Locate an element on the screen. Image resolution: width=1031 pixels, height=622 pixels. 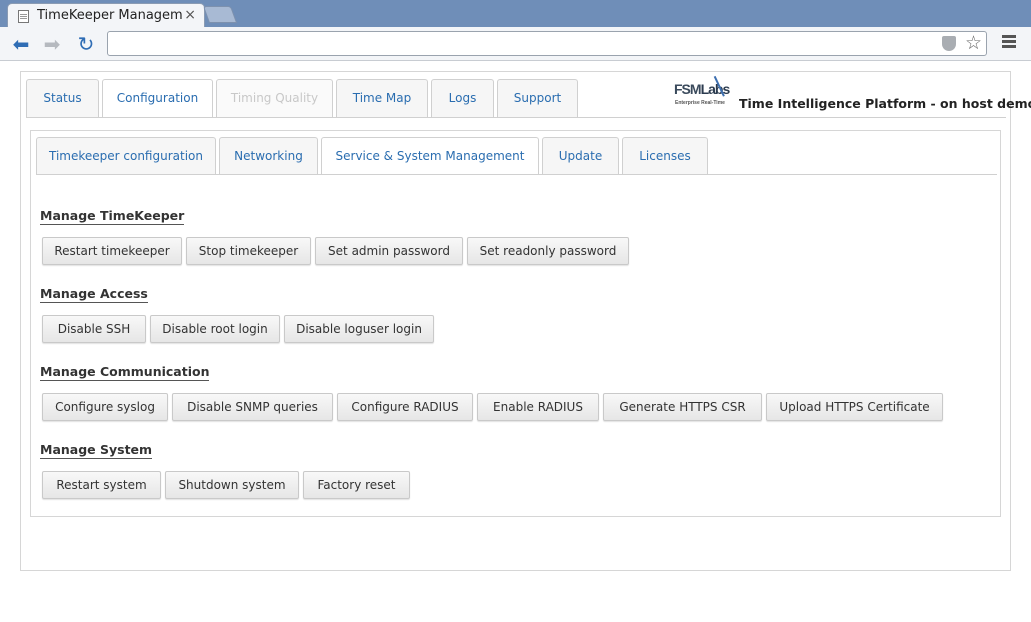
disable-ssh-button: Disable SSH is located at coordinates (94, 329).